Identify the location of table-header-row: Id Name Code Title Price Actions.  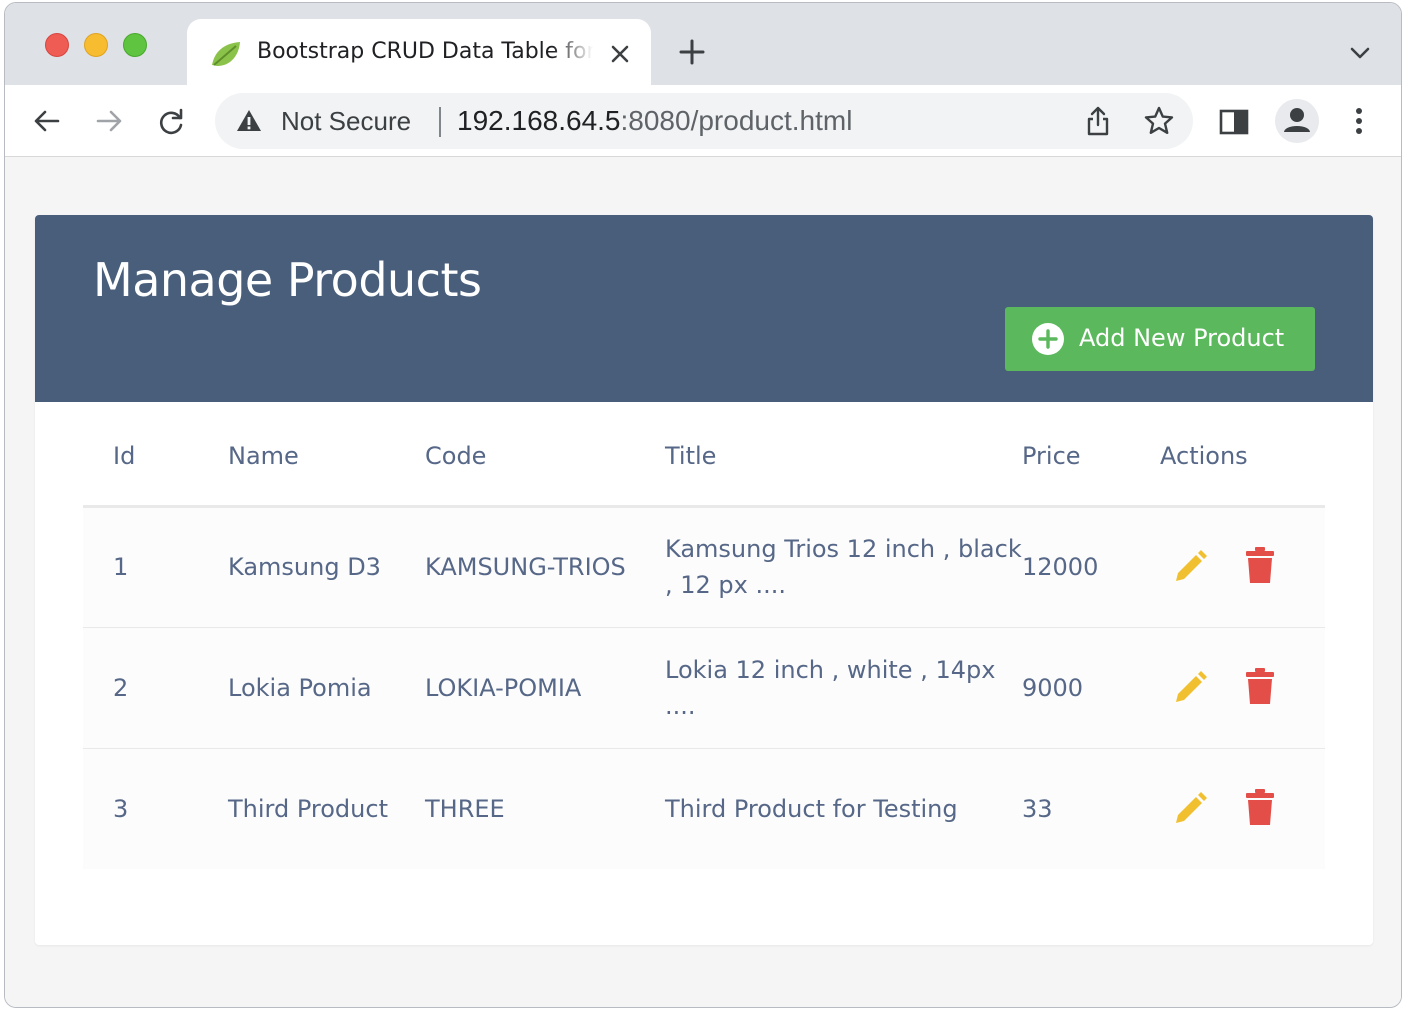
(704, 471).